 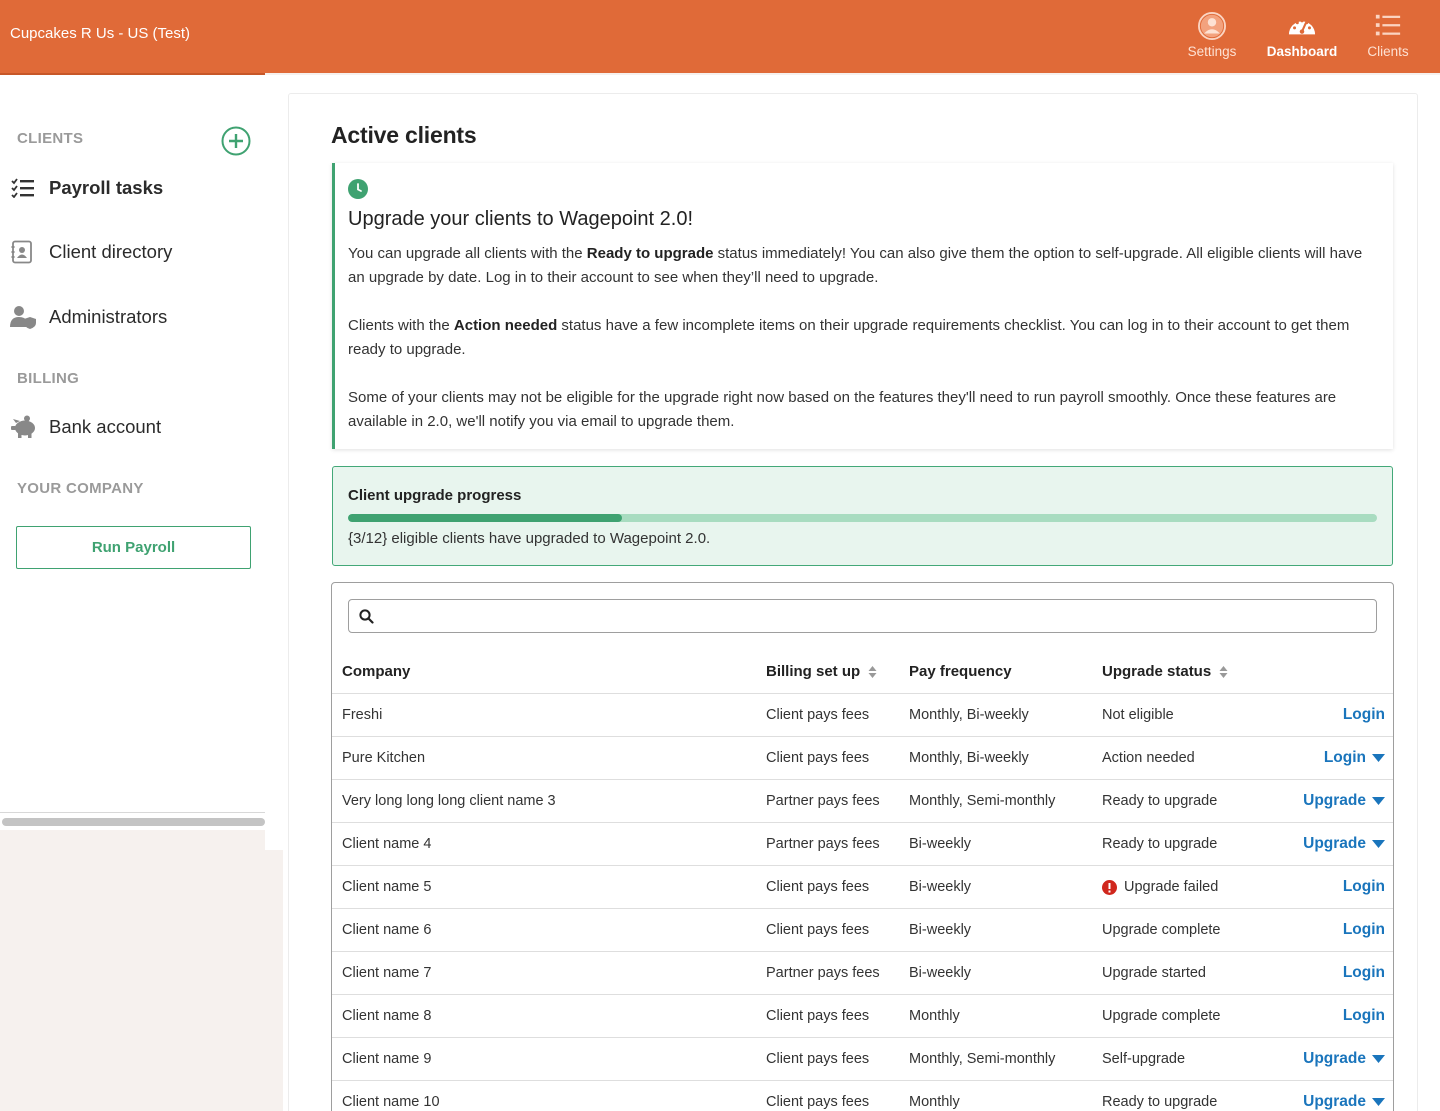 I want to click on notice-text: You can upgrade all clients with the, so click(x=467, y=253).